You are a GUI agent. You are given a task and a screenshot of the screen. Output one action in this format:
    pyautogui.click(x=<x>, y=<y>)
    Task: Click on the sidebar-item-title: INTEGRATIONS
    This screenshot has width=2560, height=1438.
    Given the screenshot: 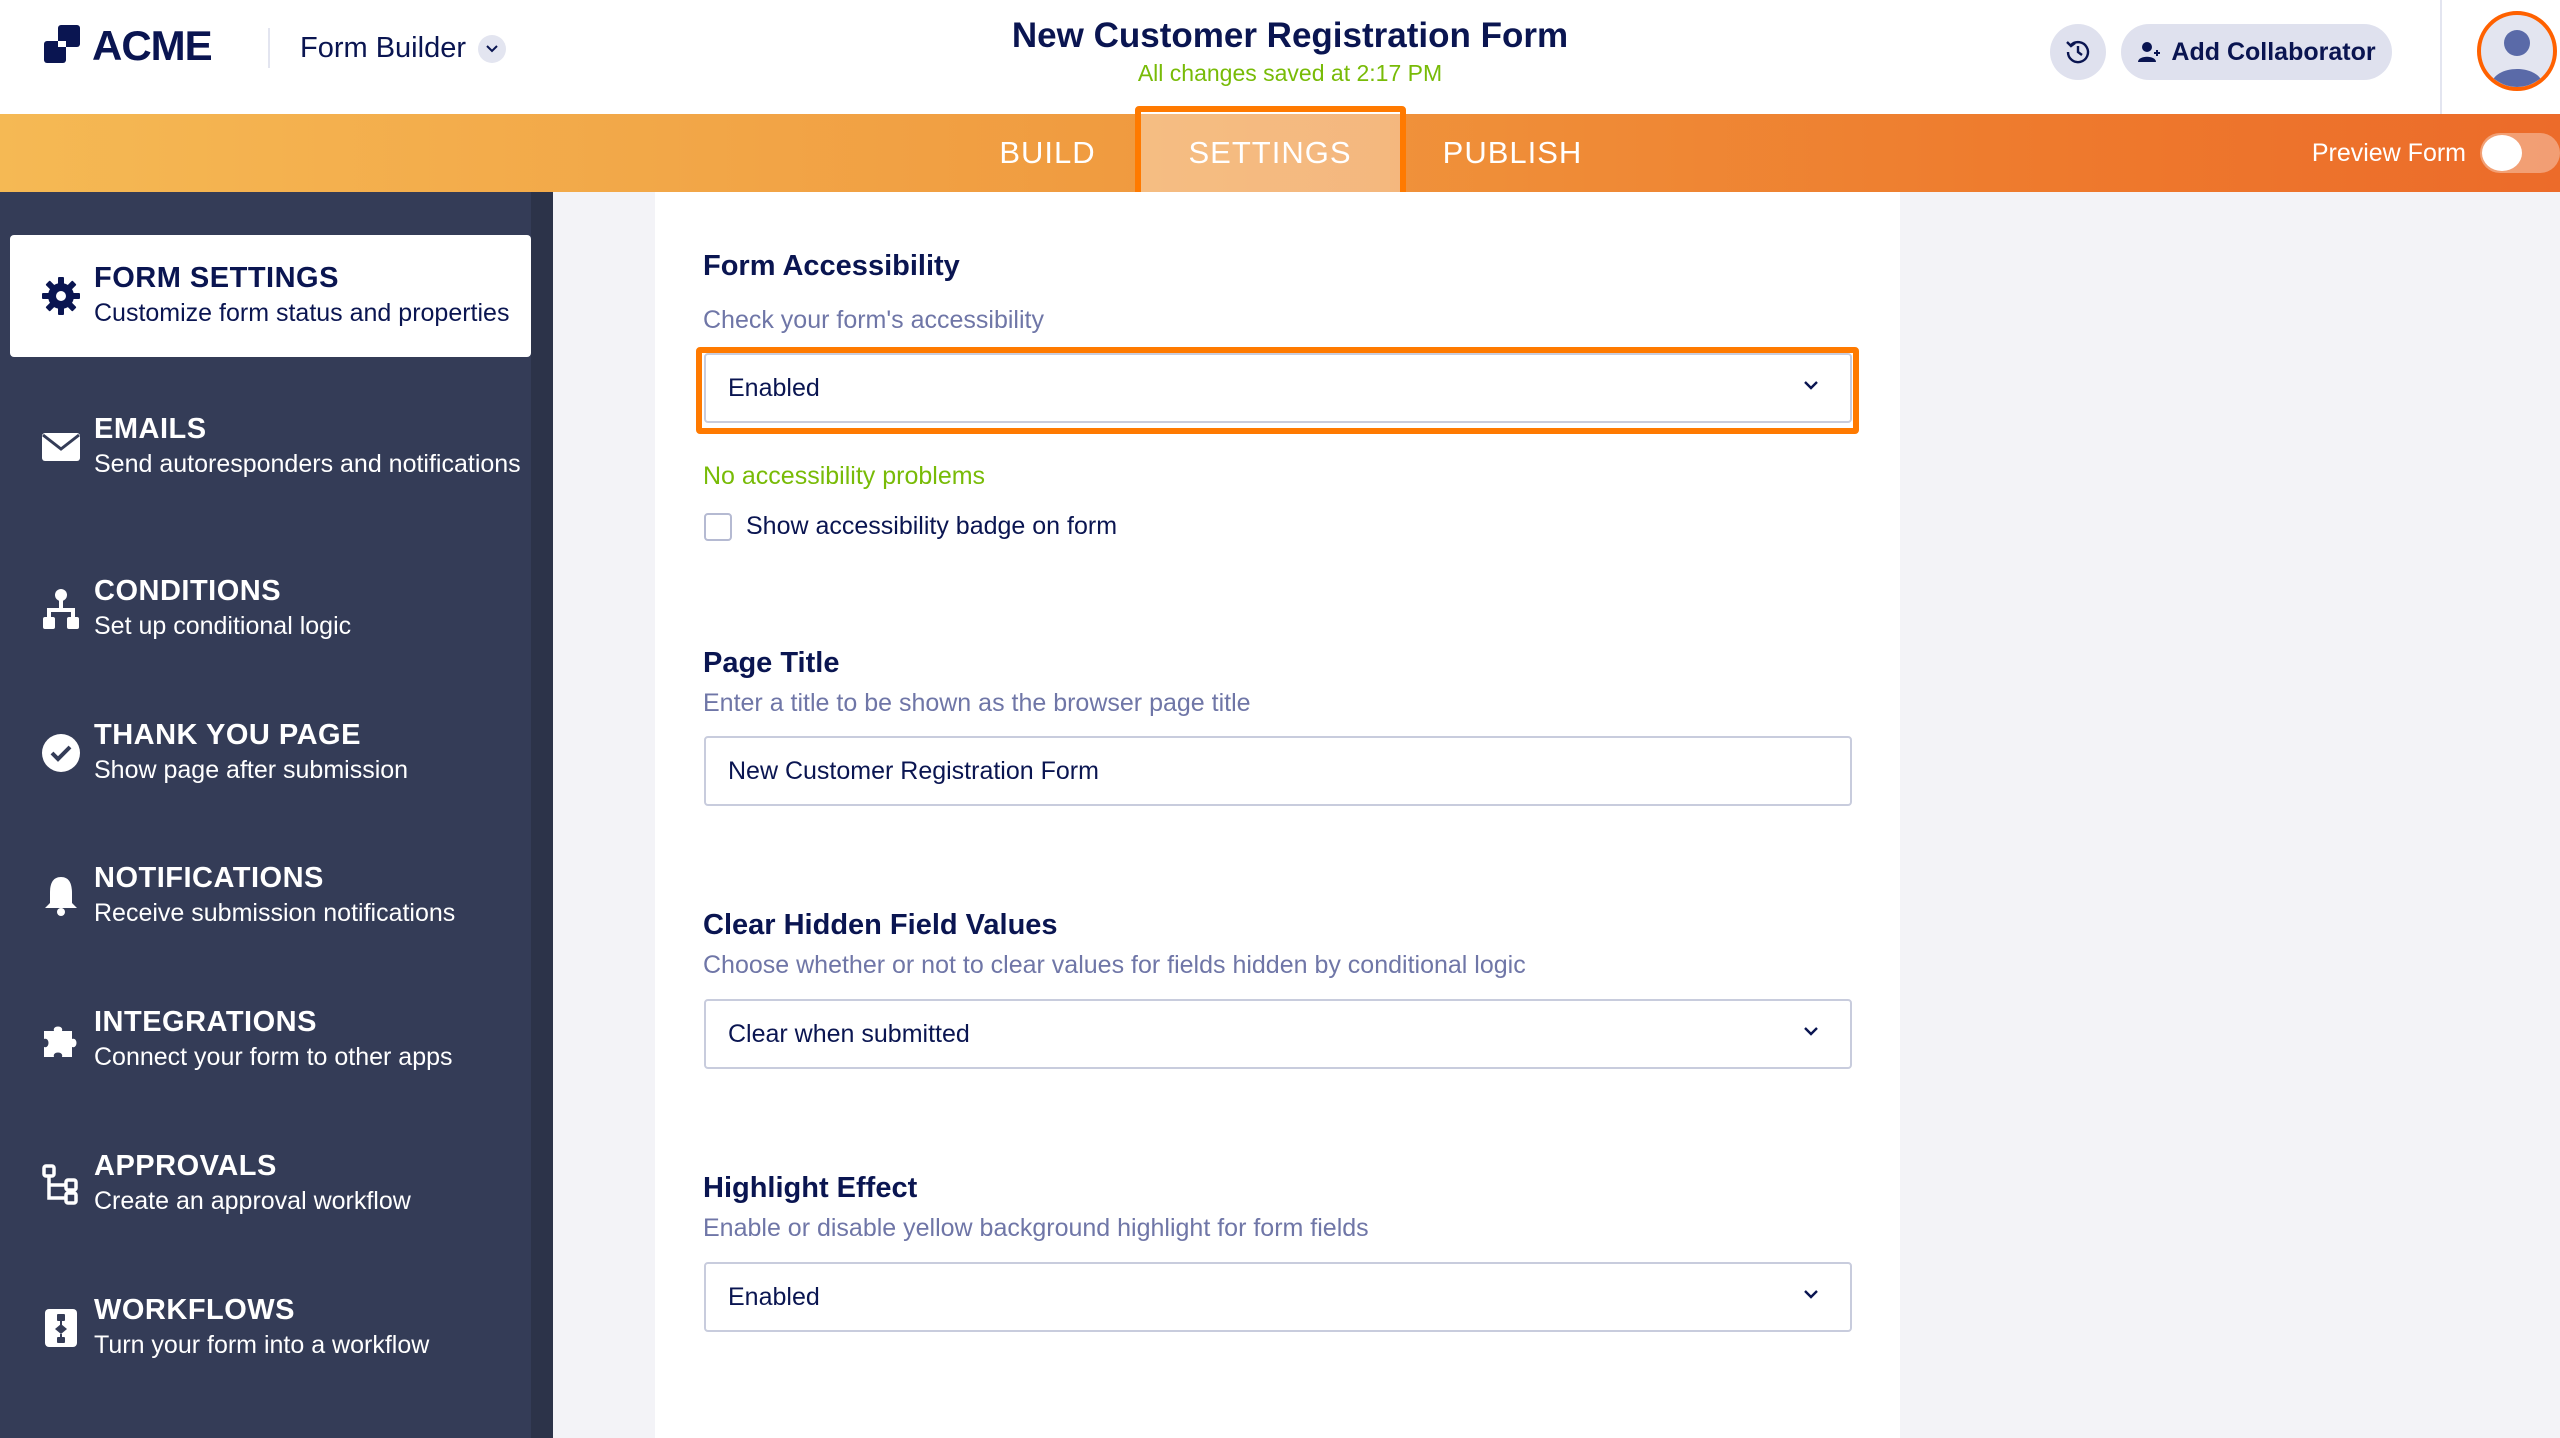 What is the action you would take?
    pyautogui.click(x=205, y=1022)
    